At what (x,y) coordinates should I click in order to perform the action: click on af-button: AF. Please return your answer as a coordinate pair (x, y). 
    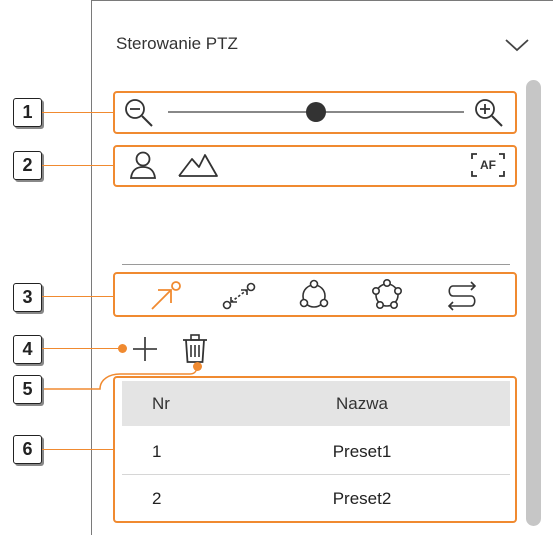
    Looking at the image, I should click on (488, 165).